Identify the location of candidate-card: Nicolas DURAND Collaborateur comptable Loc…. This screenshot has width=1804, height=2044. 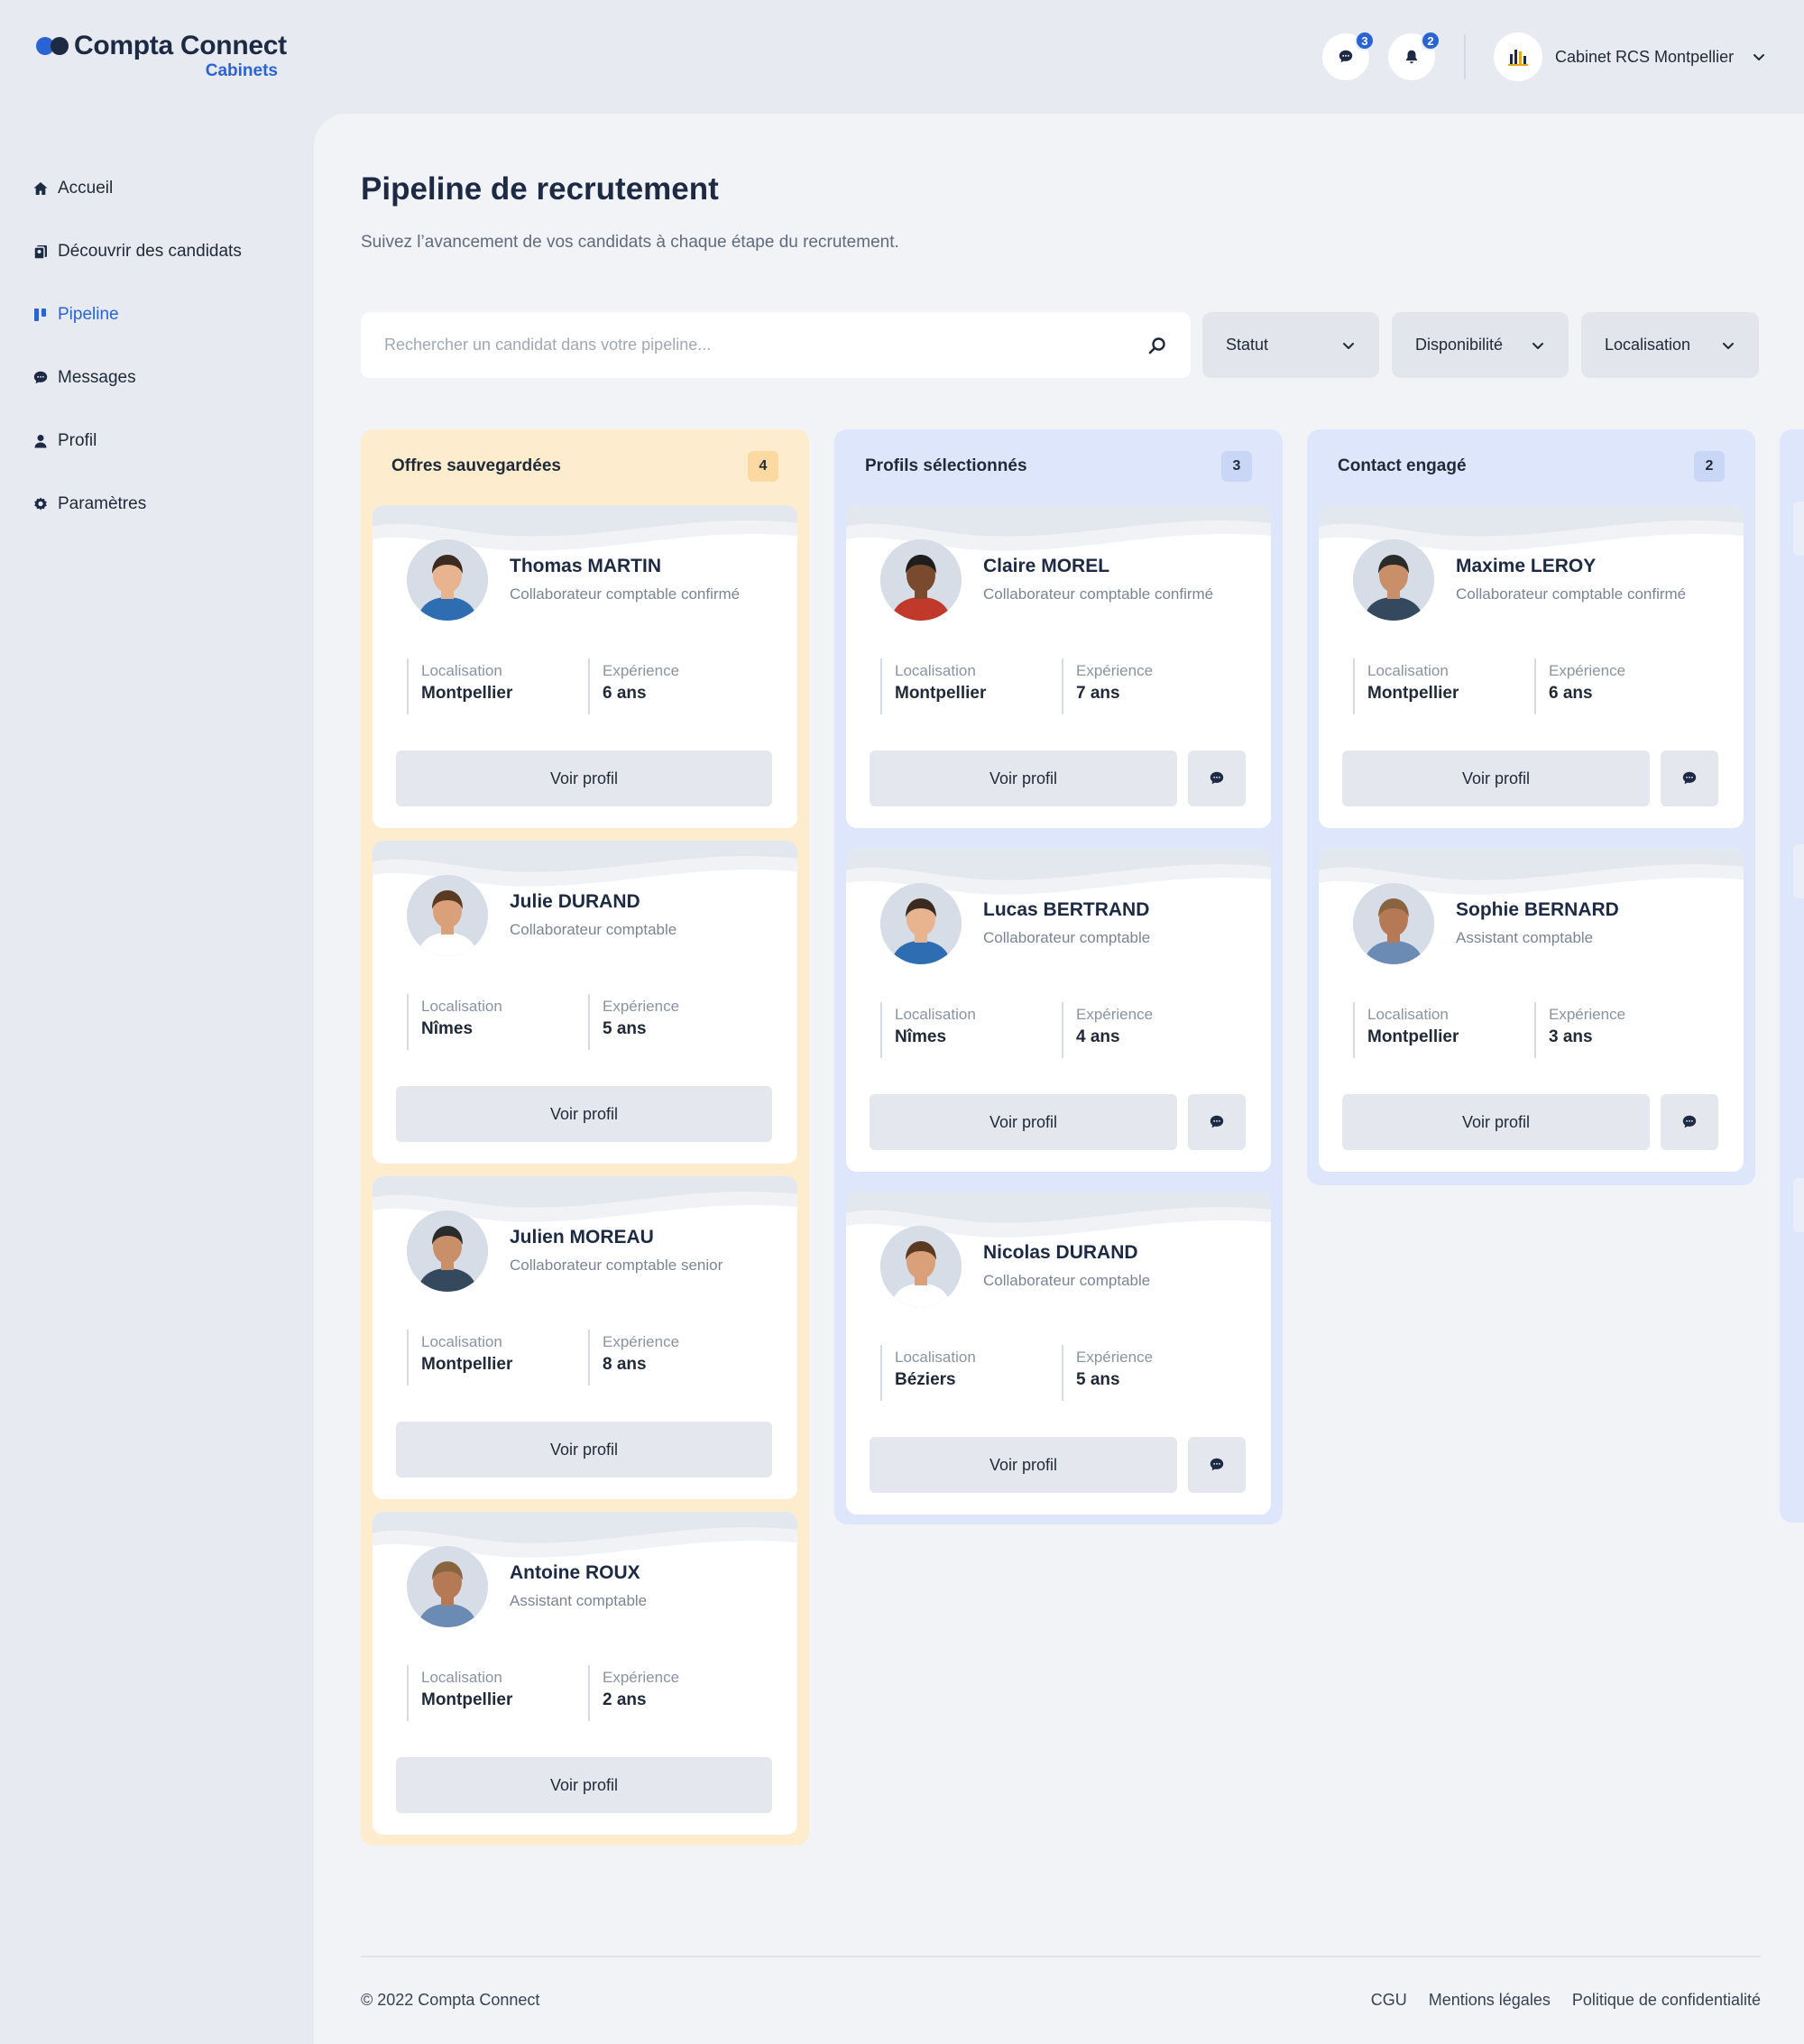
(1058, 1353).